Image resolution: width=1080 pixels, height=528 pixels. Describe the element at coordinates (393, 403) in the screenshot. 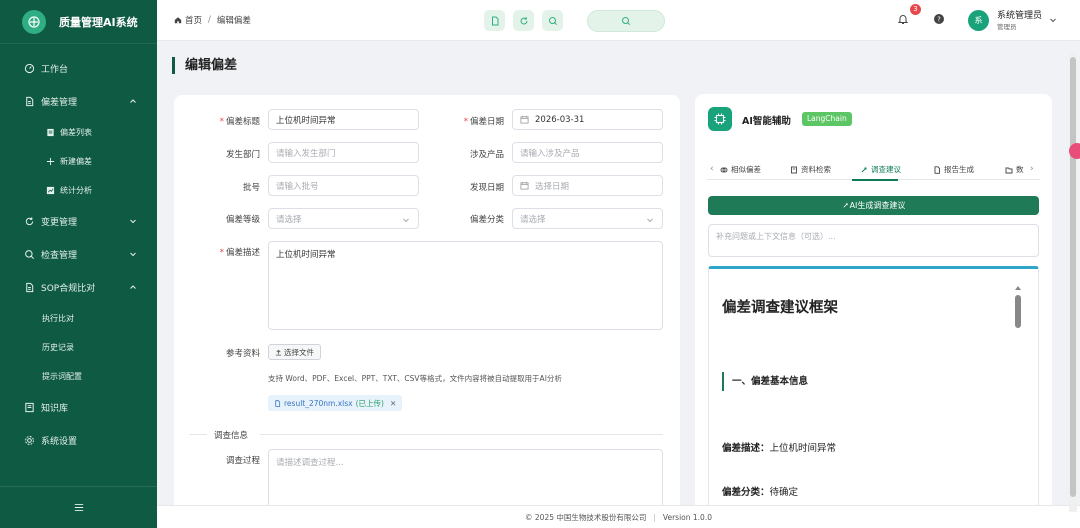

I see `remove-file-icon: ✕` at that location.